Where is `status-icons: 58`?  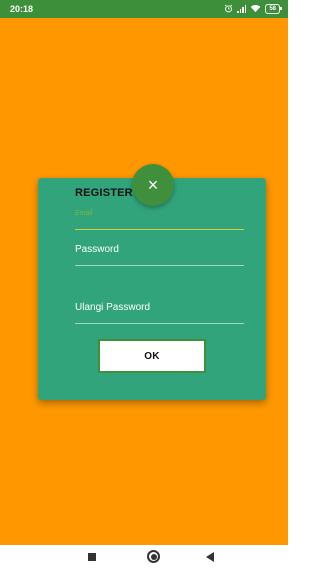 status-icons: 58 is located at coordinates (253, 9).